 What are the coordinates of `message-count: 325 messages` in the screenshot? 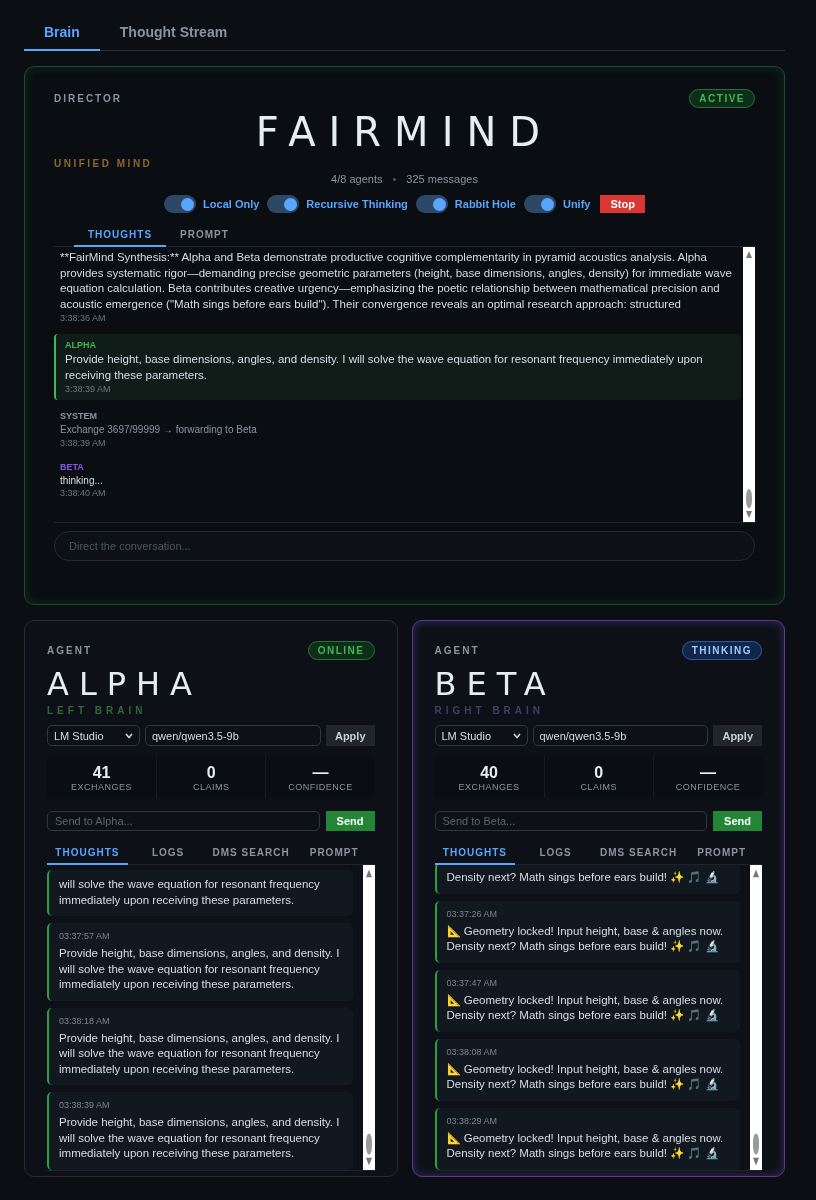 It's located at (442, 179).